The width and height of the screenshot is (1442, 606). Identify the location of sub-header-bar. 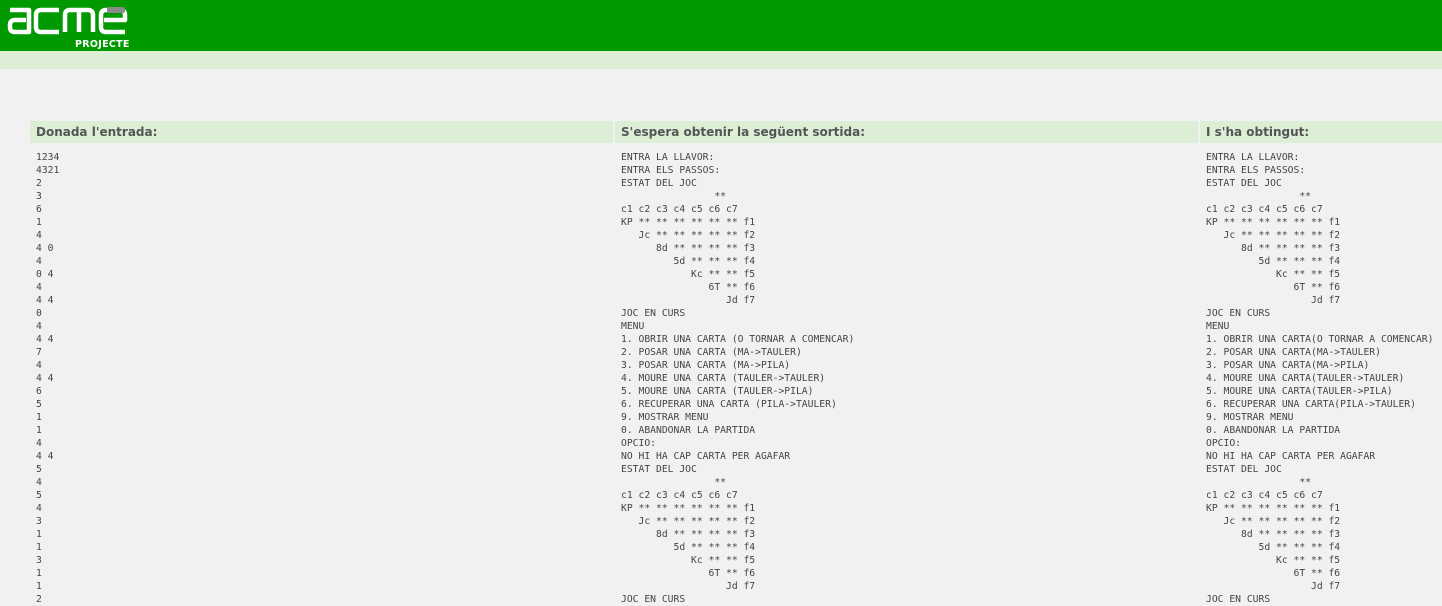
(721, 60).